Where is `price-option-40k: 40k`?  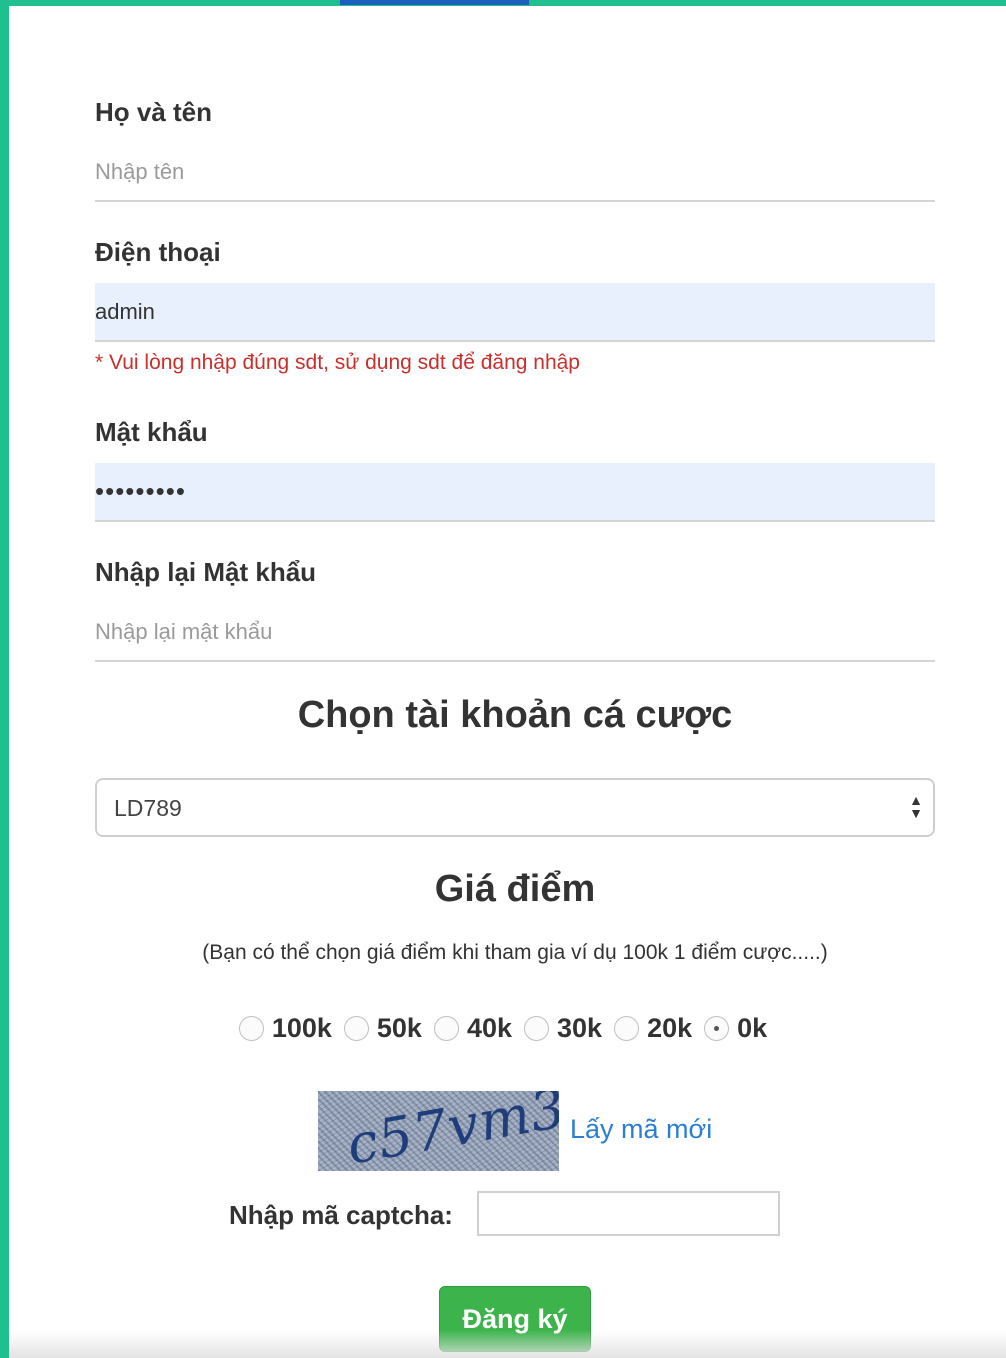
price-option-40k: 40k is located at coordinates (473, 1028).